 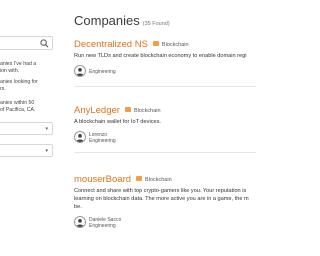 I want to click on search-input, so click(x=26, y=43).